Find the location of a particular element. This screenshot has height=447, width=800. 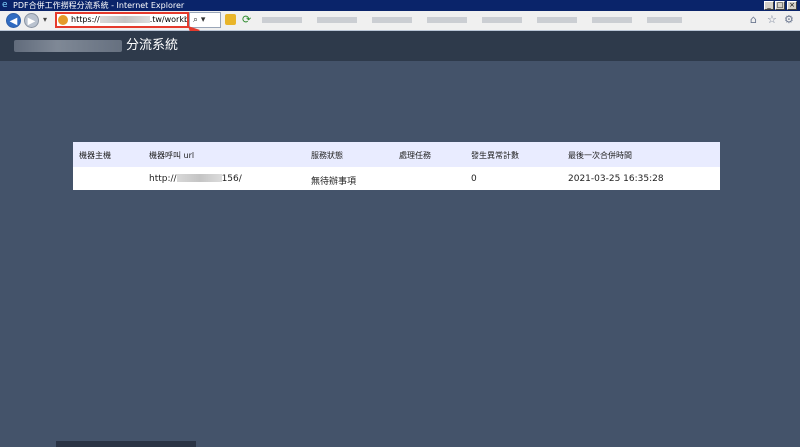

window-title: PDF合併工作撈程分流系統 - Internet Explorer is located at coordinates (99, 5).